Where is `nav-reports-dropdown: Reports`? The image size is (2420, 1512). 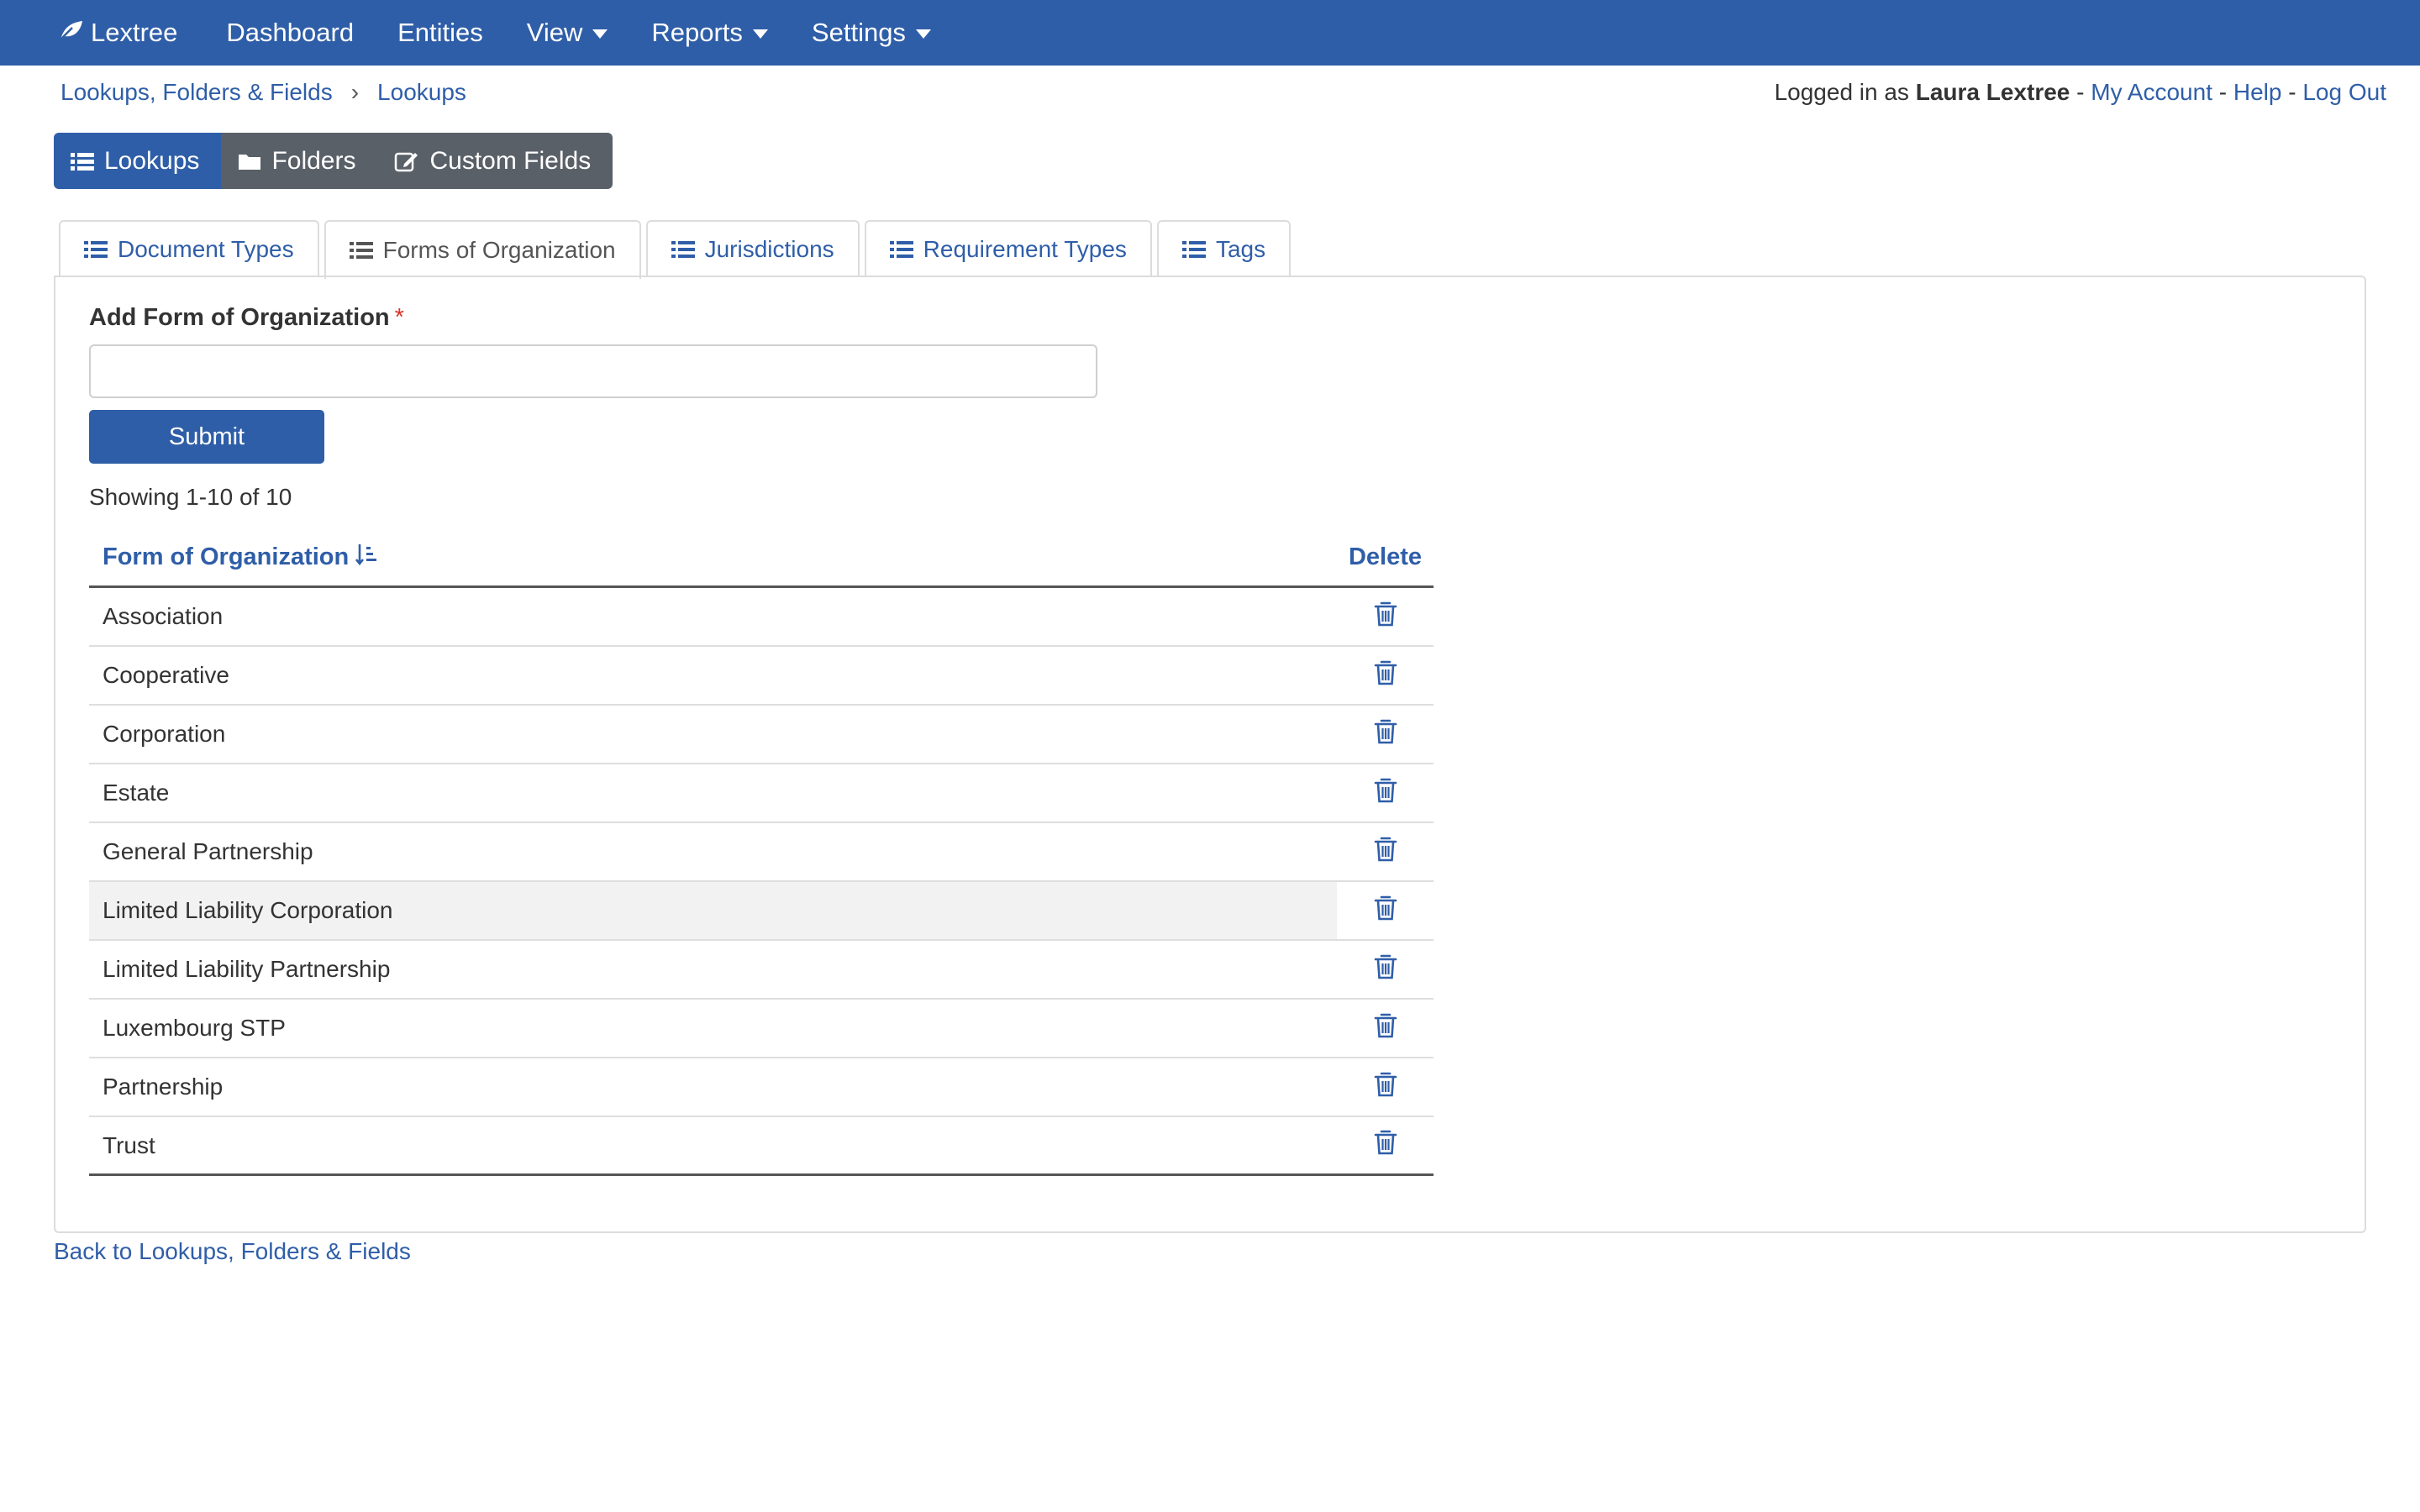
nav-reports-dropdown: Reports is located at coordinates (709, 33).